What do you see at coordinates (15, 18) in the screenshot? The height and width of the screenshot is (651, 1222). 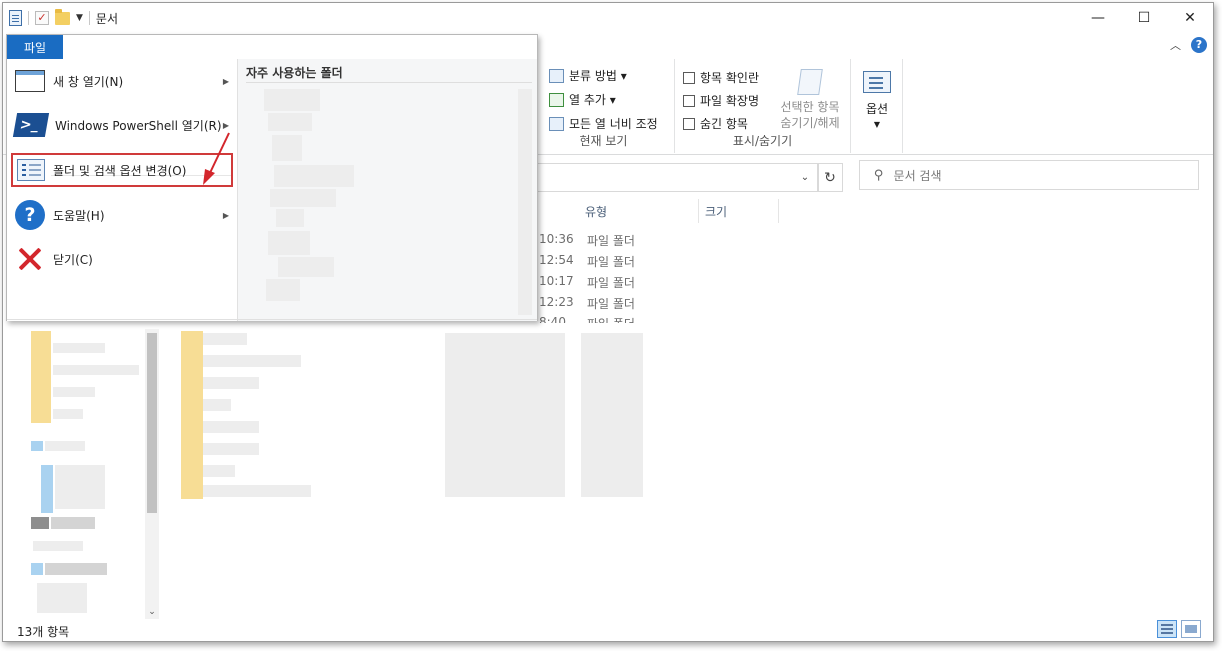 I see `properties-icon` at bounding box center [15, 18].